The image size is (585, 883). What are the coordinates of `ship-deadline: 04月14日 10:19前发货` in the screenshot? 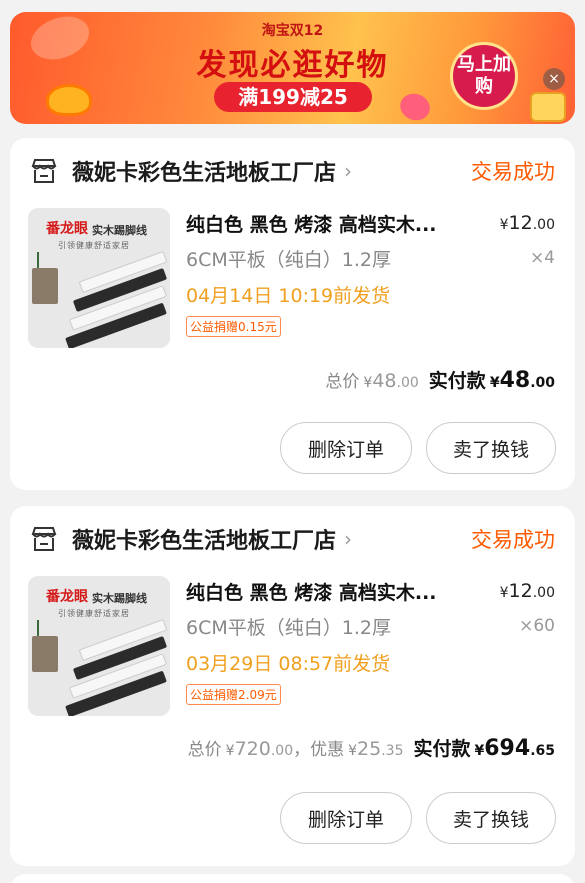 It's located at (288, 296).